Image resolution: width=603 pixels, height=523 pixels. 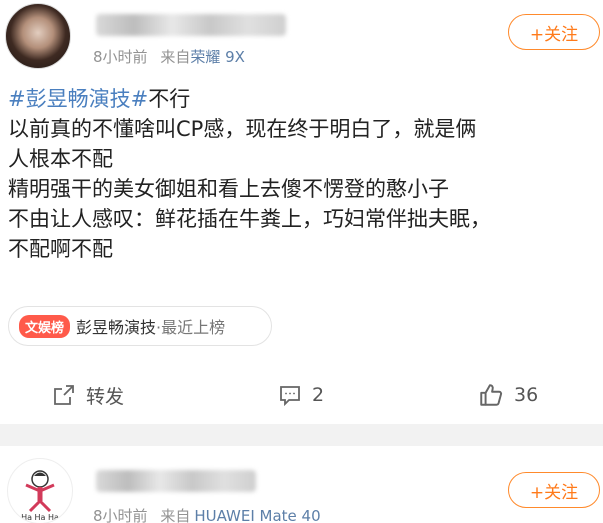 I want to click on avatar, so click(x=38, y=36).